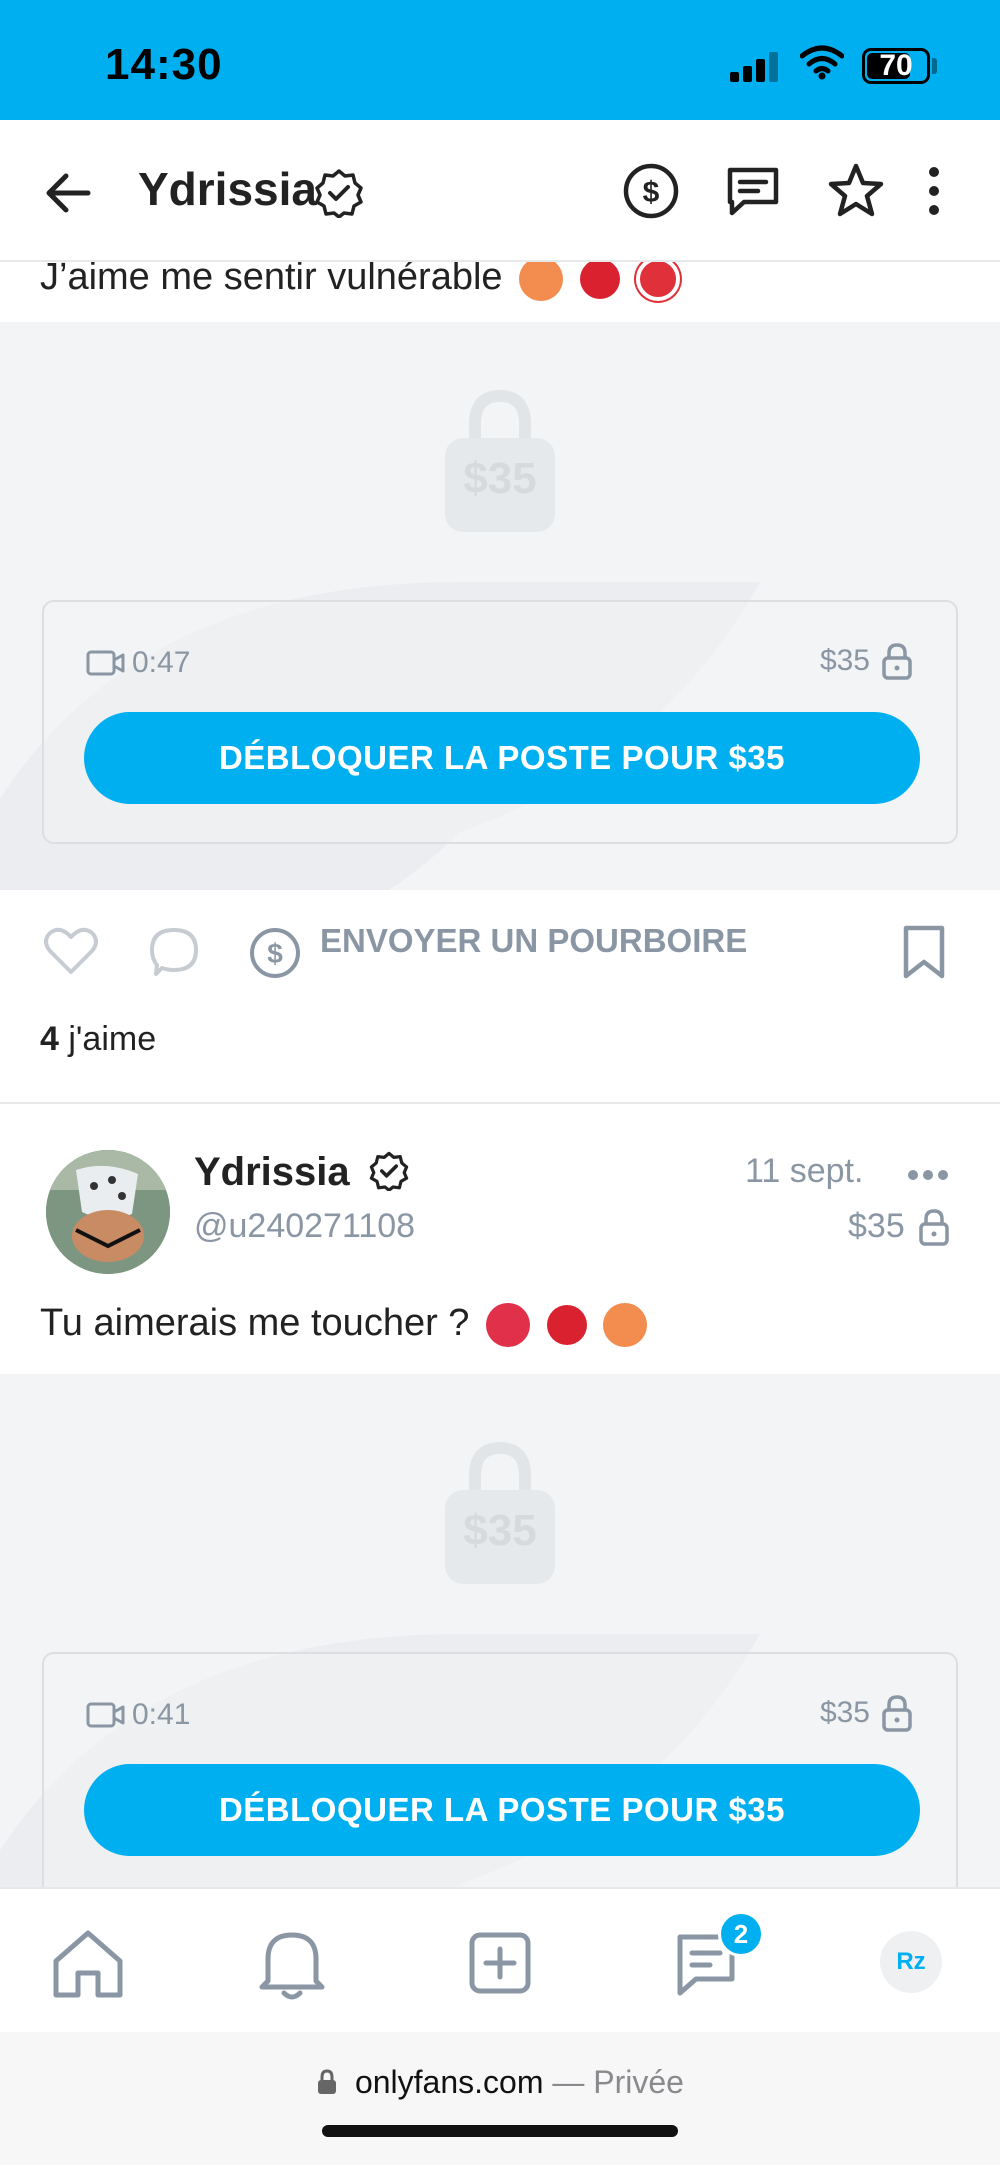 The height and width of the screenshot is (2165, 1000). Describe the element at coordinates (508, 1324) in the screenshot. I see `tongue-emoji` at that location.